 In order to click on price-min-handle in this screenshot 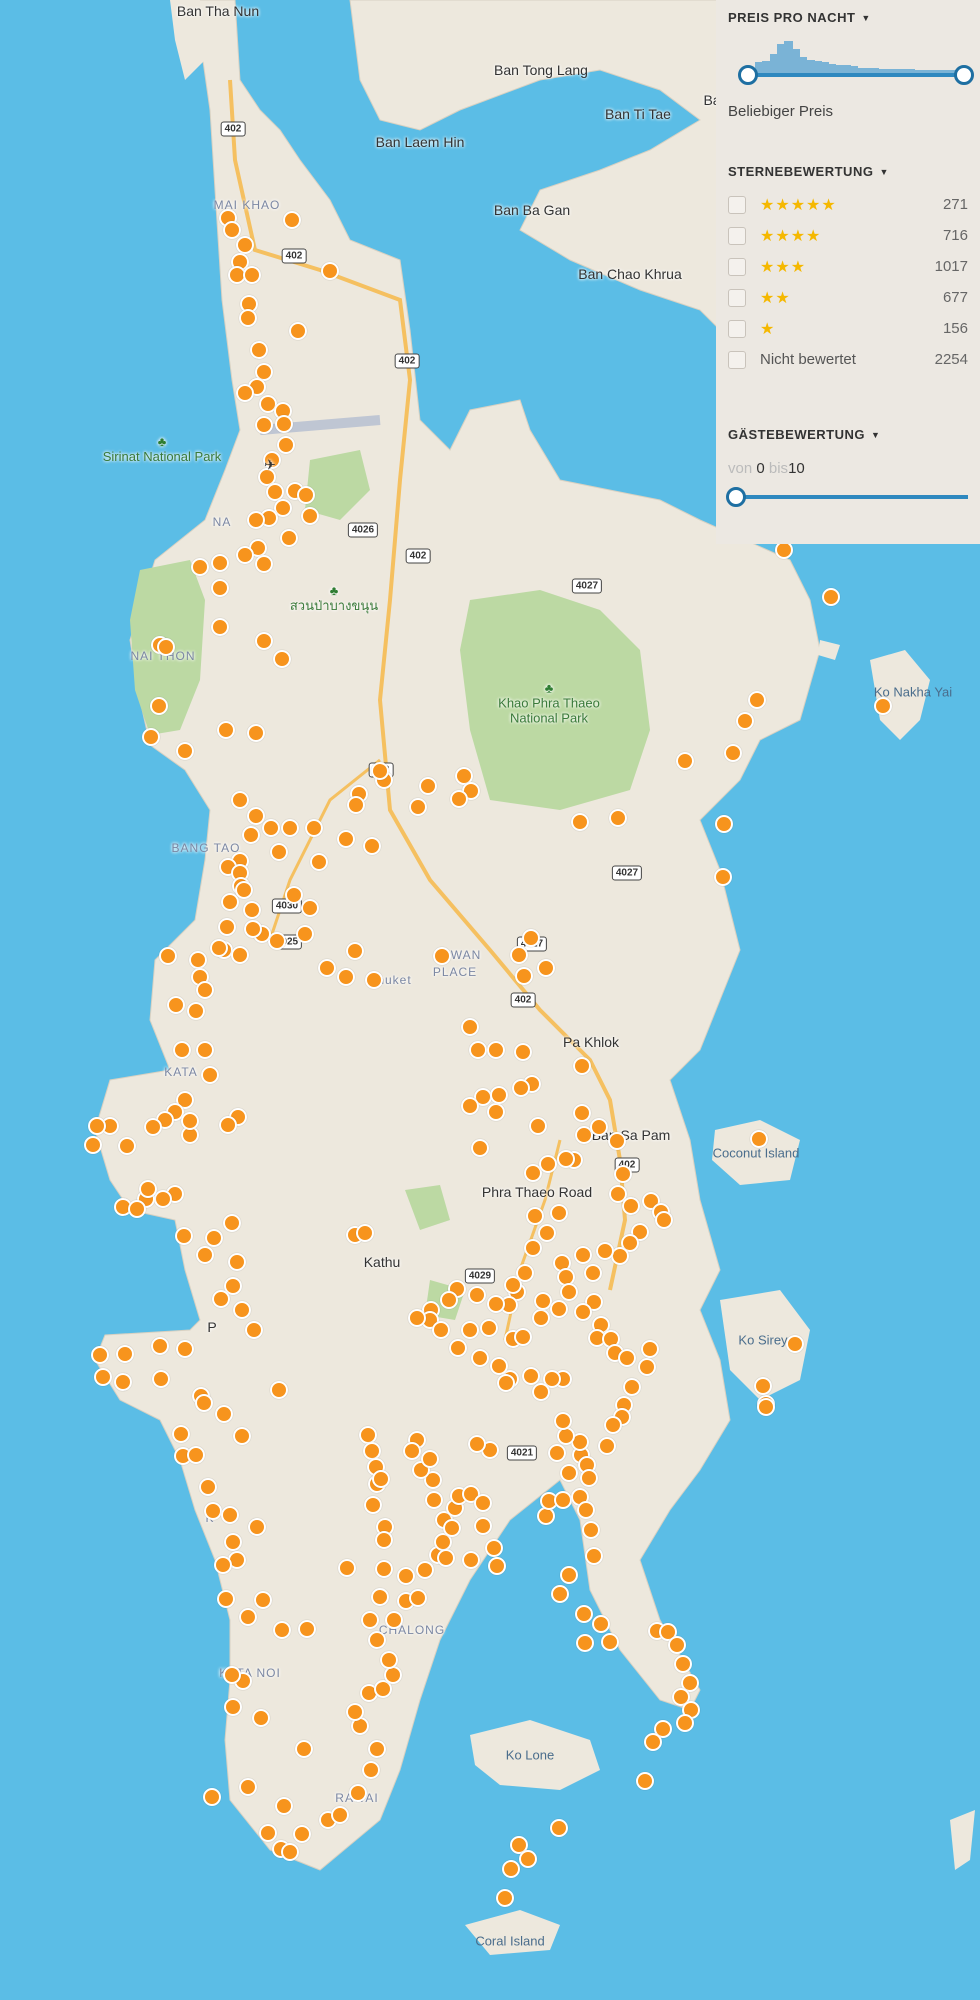, I will do `click(748, 75)`.